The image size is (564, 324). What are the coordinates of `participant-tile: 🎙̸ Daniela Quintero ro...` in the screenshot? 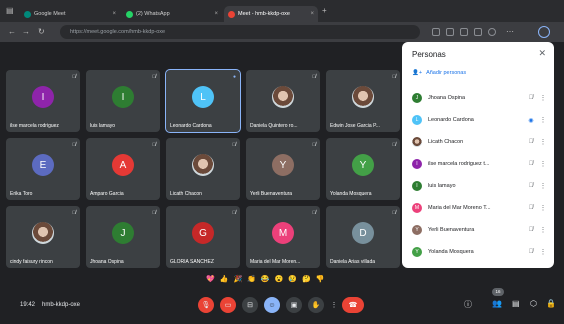 It's located at (283, 101).